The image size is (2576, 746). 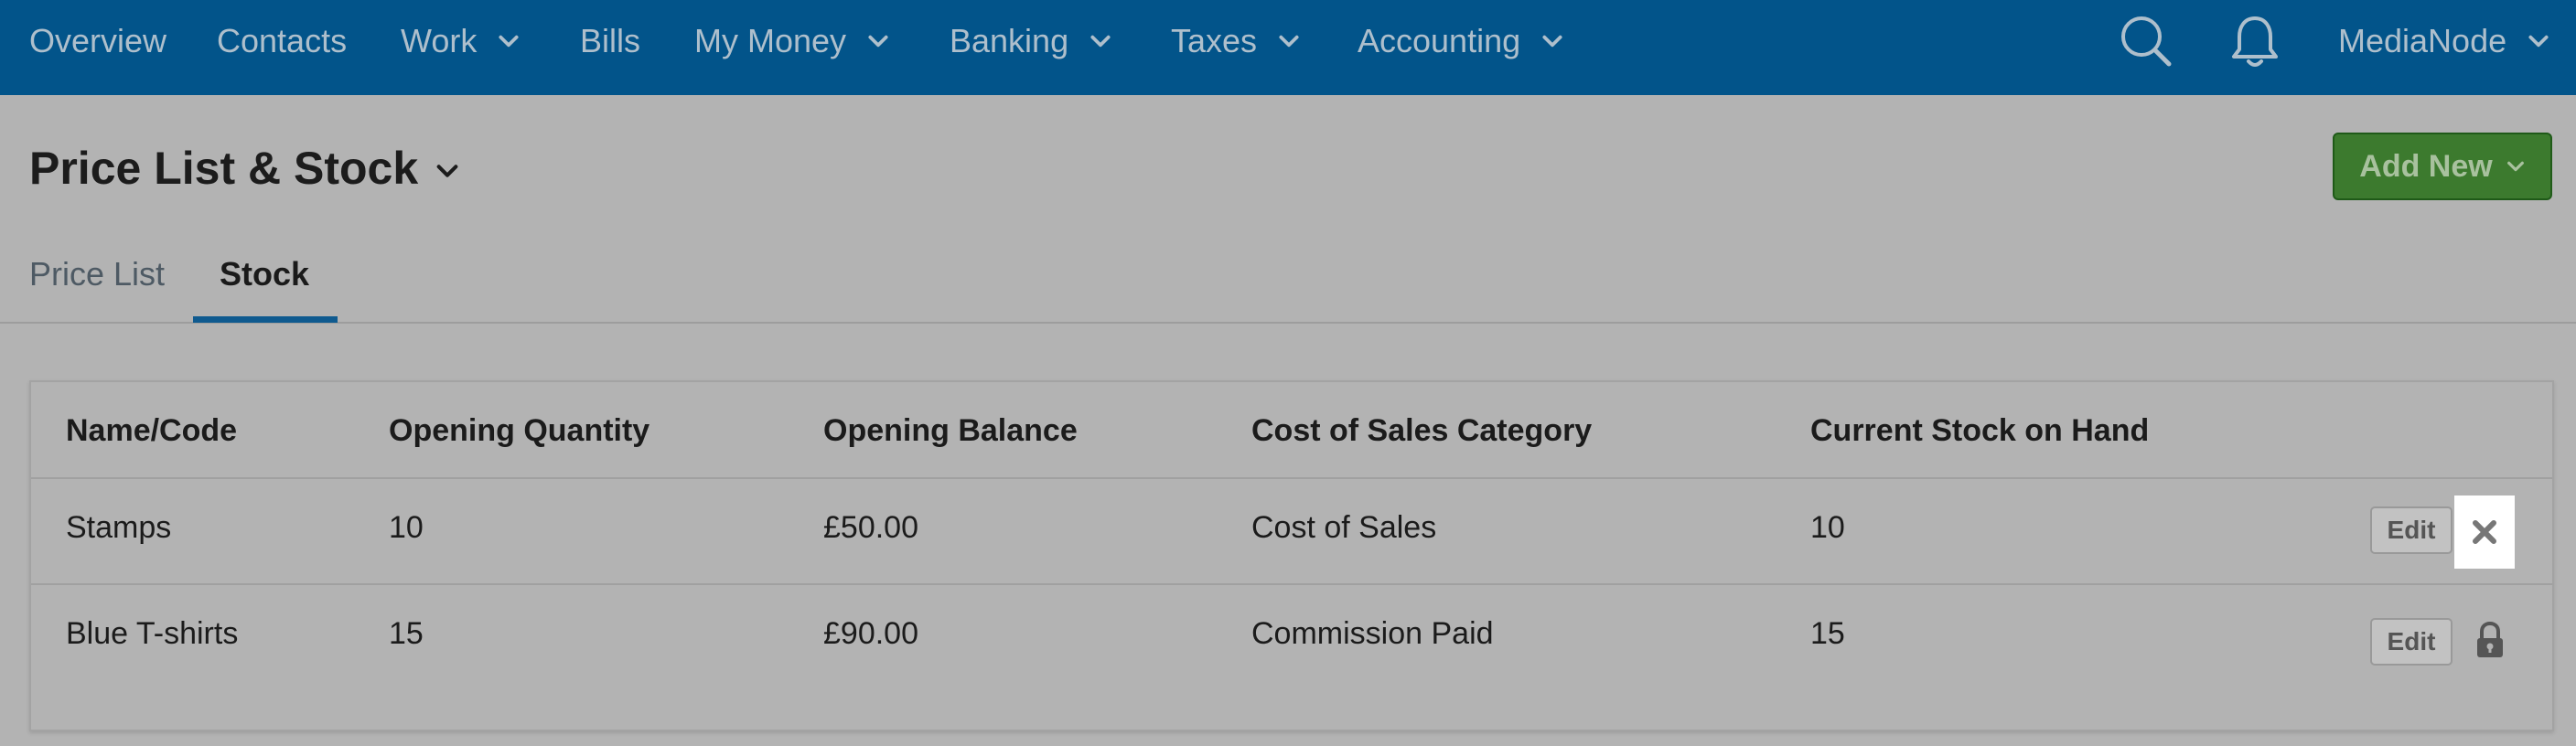 I want to click on account-menu: MediaNode, so click(x=2444, y=41).